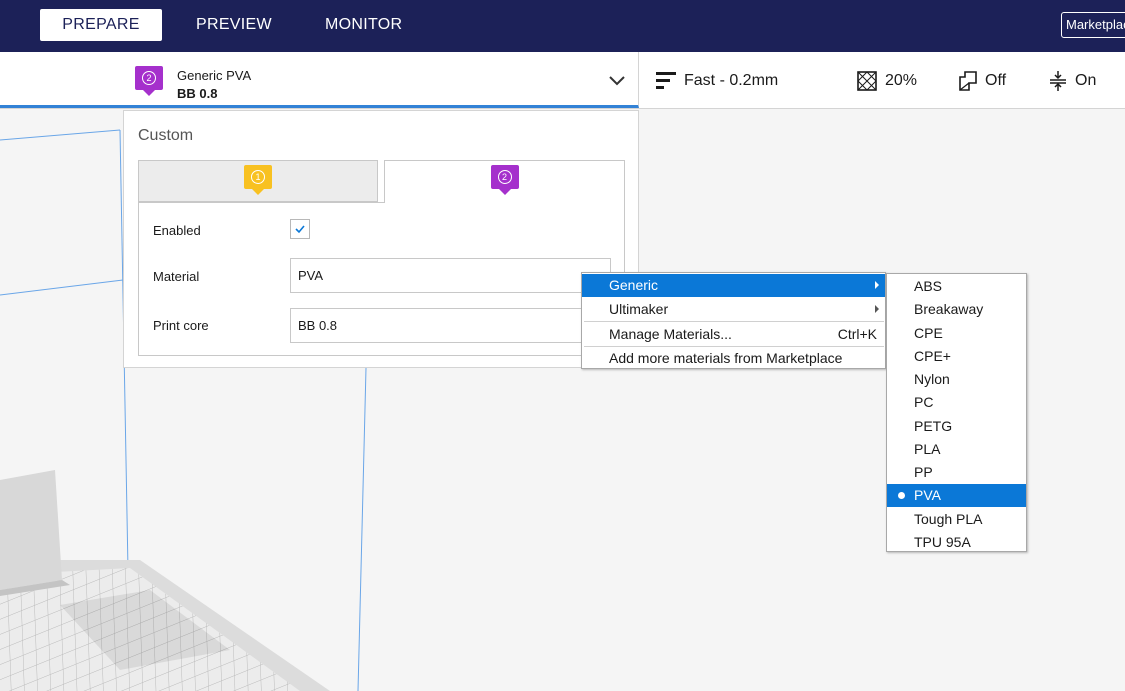 The image size is (1125, 691). I want to click on submenu-item-tough-pla: Tough PLA, so click(956, 519).